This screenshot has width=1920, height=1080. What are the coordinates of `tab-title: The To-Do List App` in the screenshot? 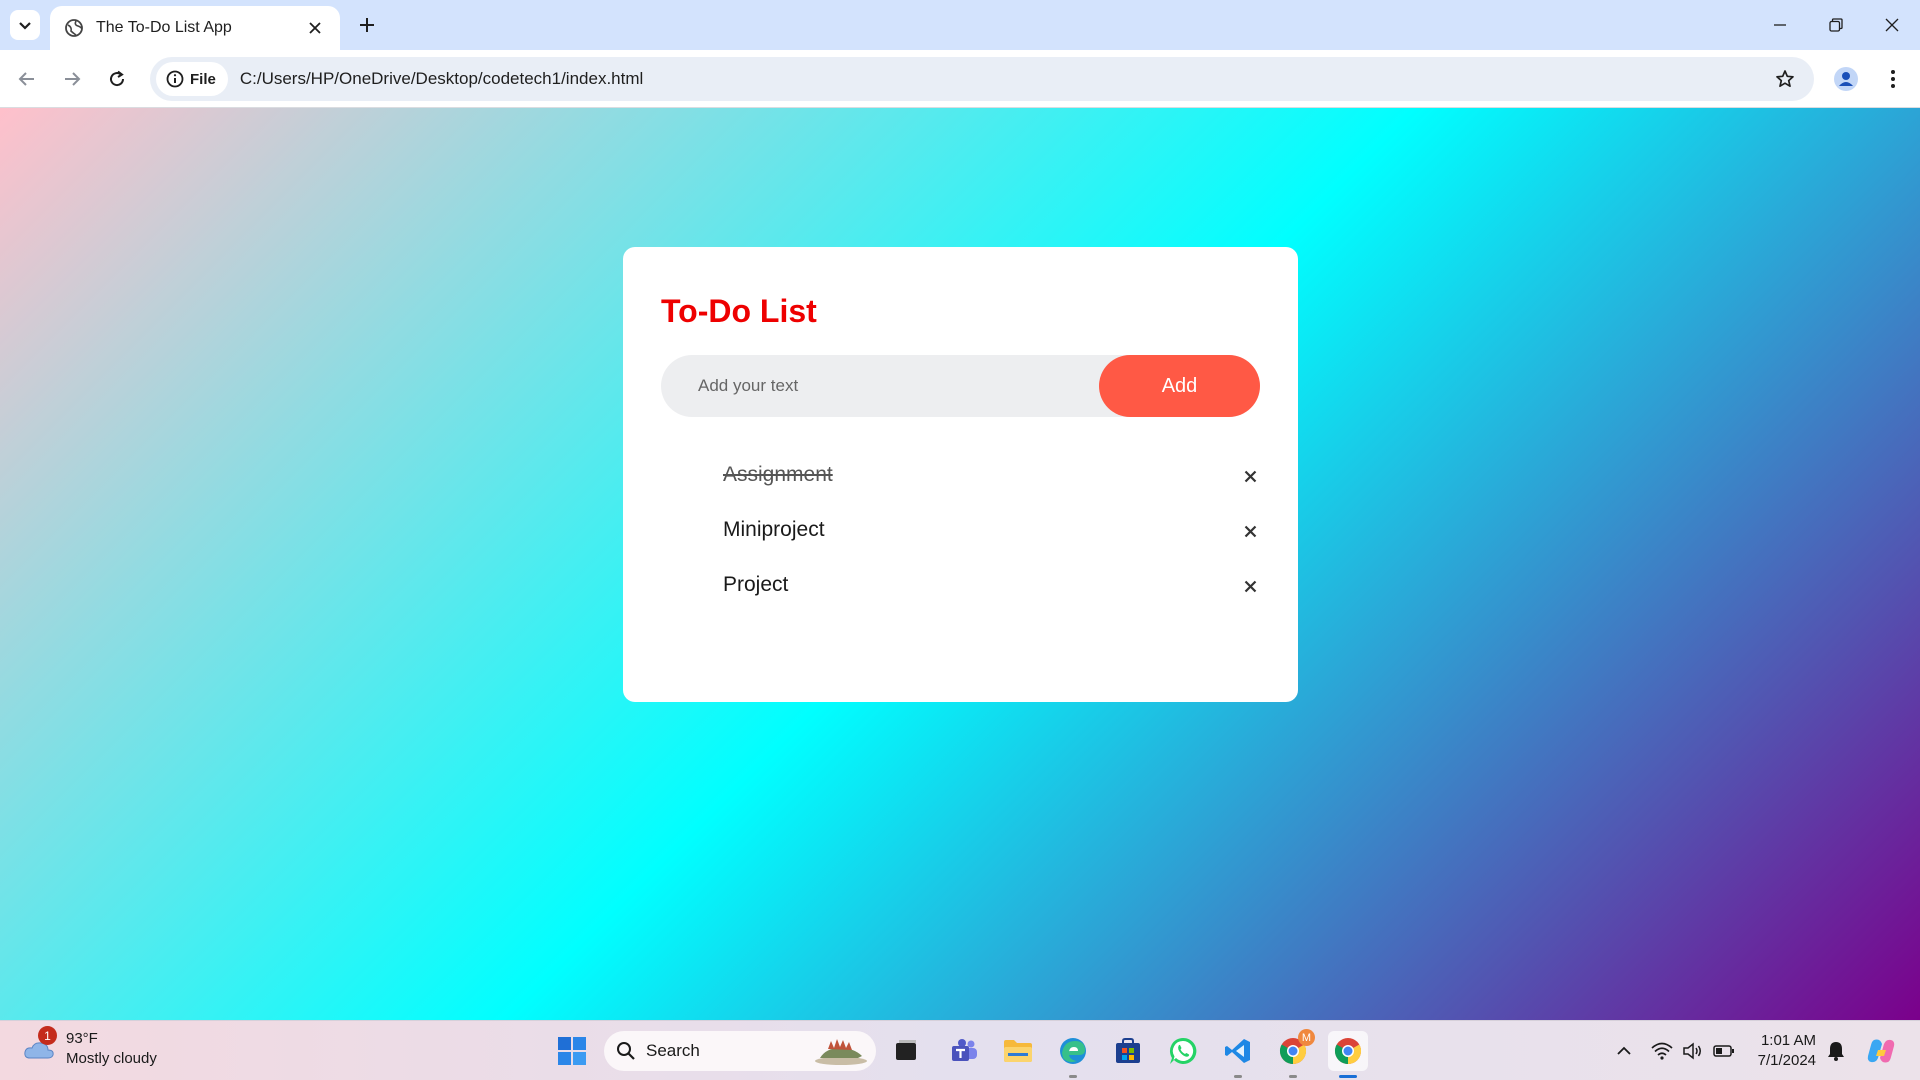 It's located at (164, 27).